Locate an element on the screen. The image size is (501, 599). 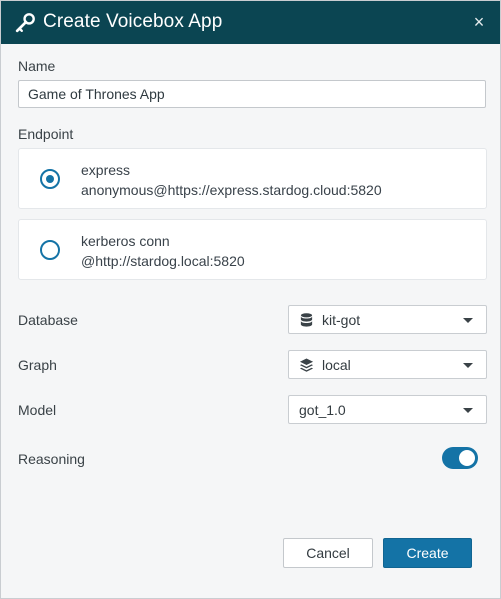
graph-select: local is located at coordinates (387, 364).